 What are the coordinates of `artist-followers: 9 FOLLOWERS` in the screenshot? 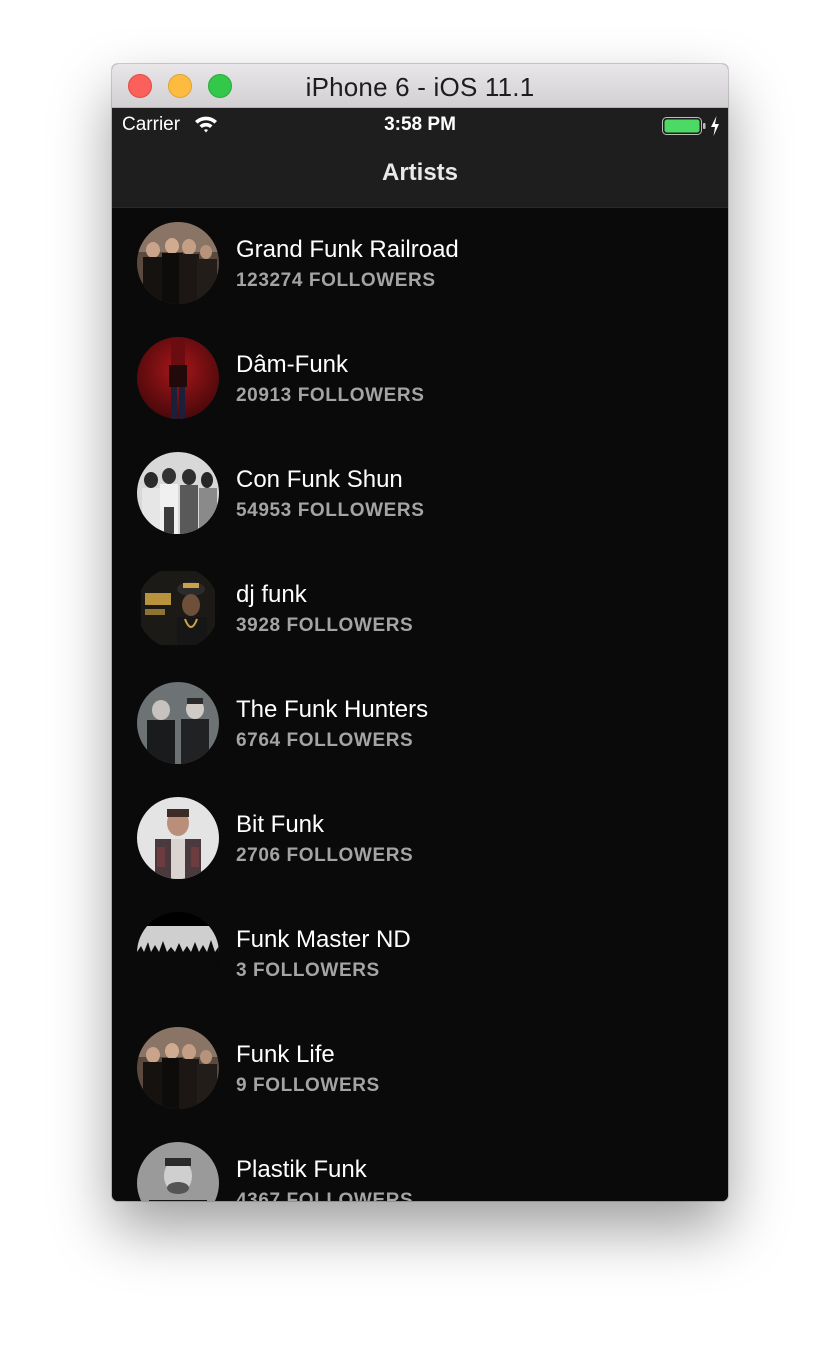 It's located at (308, 1085).